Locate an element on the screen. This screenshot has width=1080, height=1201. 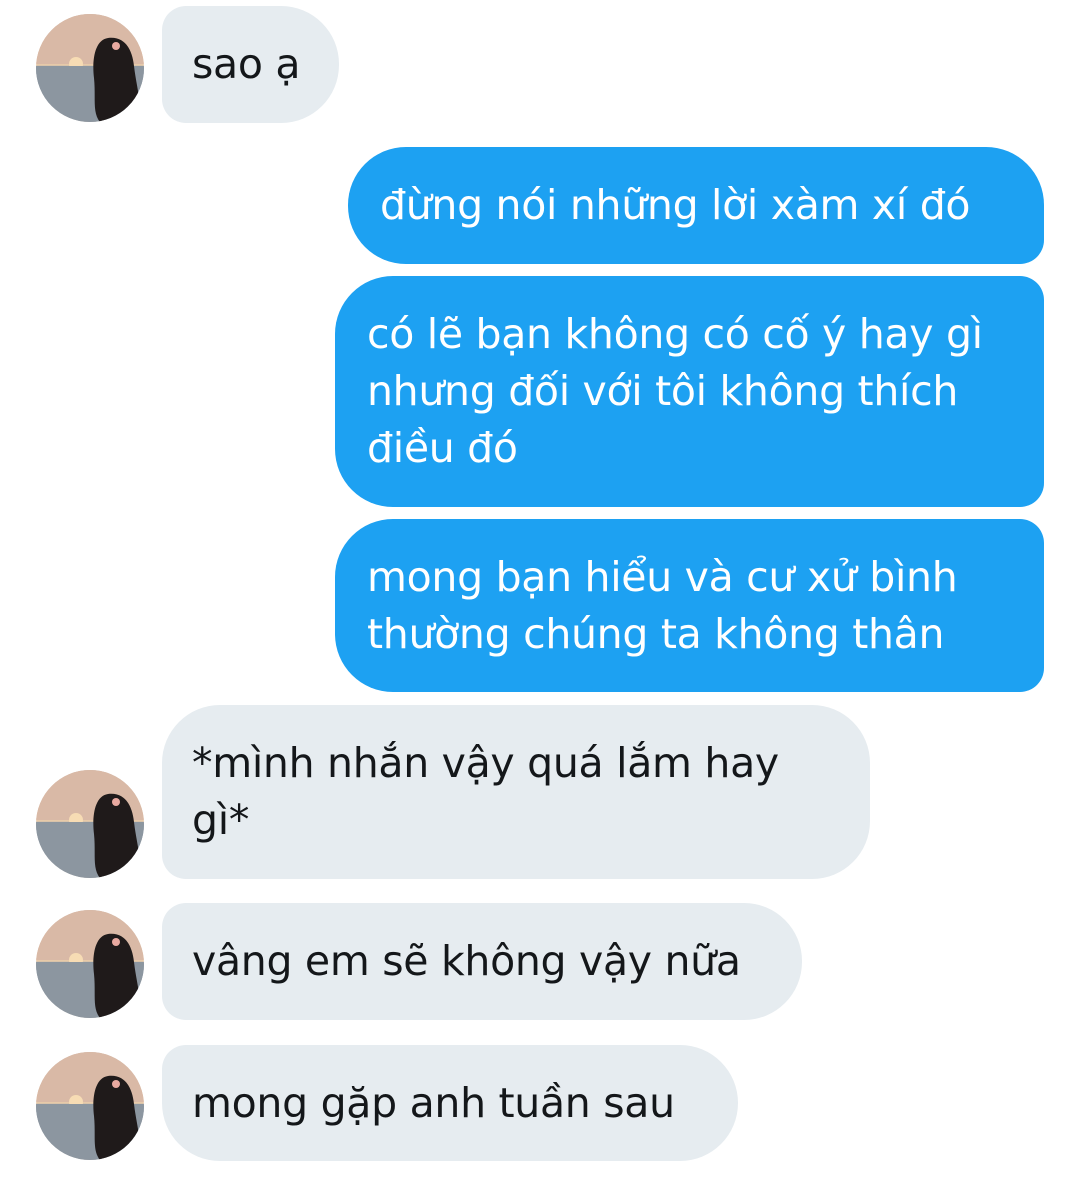
message-bubble-incoming: mong gặp anh tuần sau is located at coordinates (450, 1103).